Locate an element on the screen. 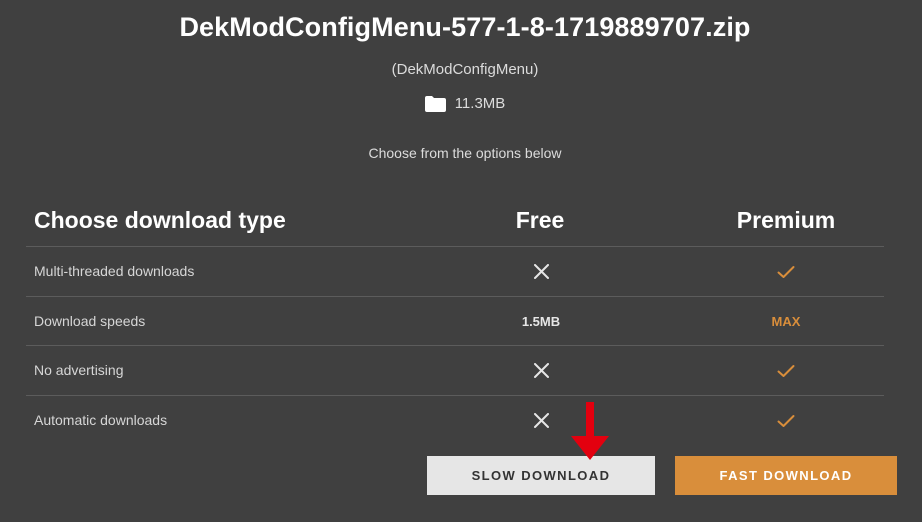  row-label: Download speeds is located at coordinates (90, 321).